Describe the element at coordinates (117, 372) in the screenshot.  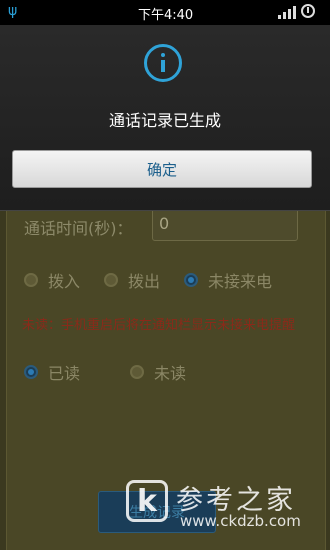
I see `read-status-group: 已读 未读` at that location.